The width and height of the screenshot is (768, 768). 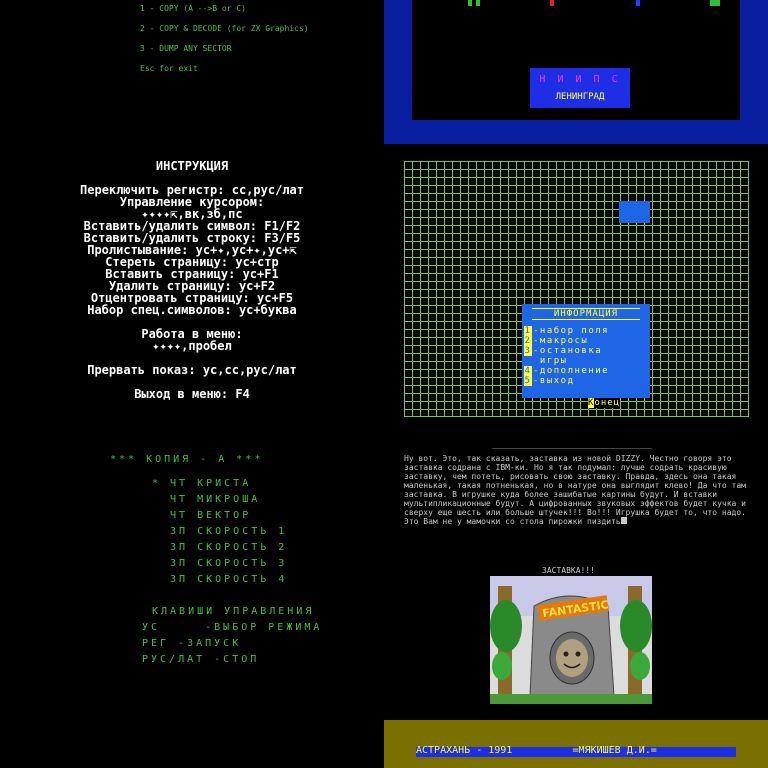 I want to click on menu-option-dump-sector: 3 - DUMP ANY SECTOR, so click(x=186, y=48).